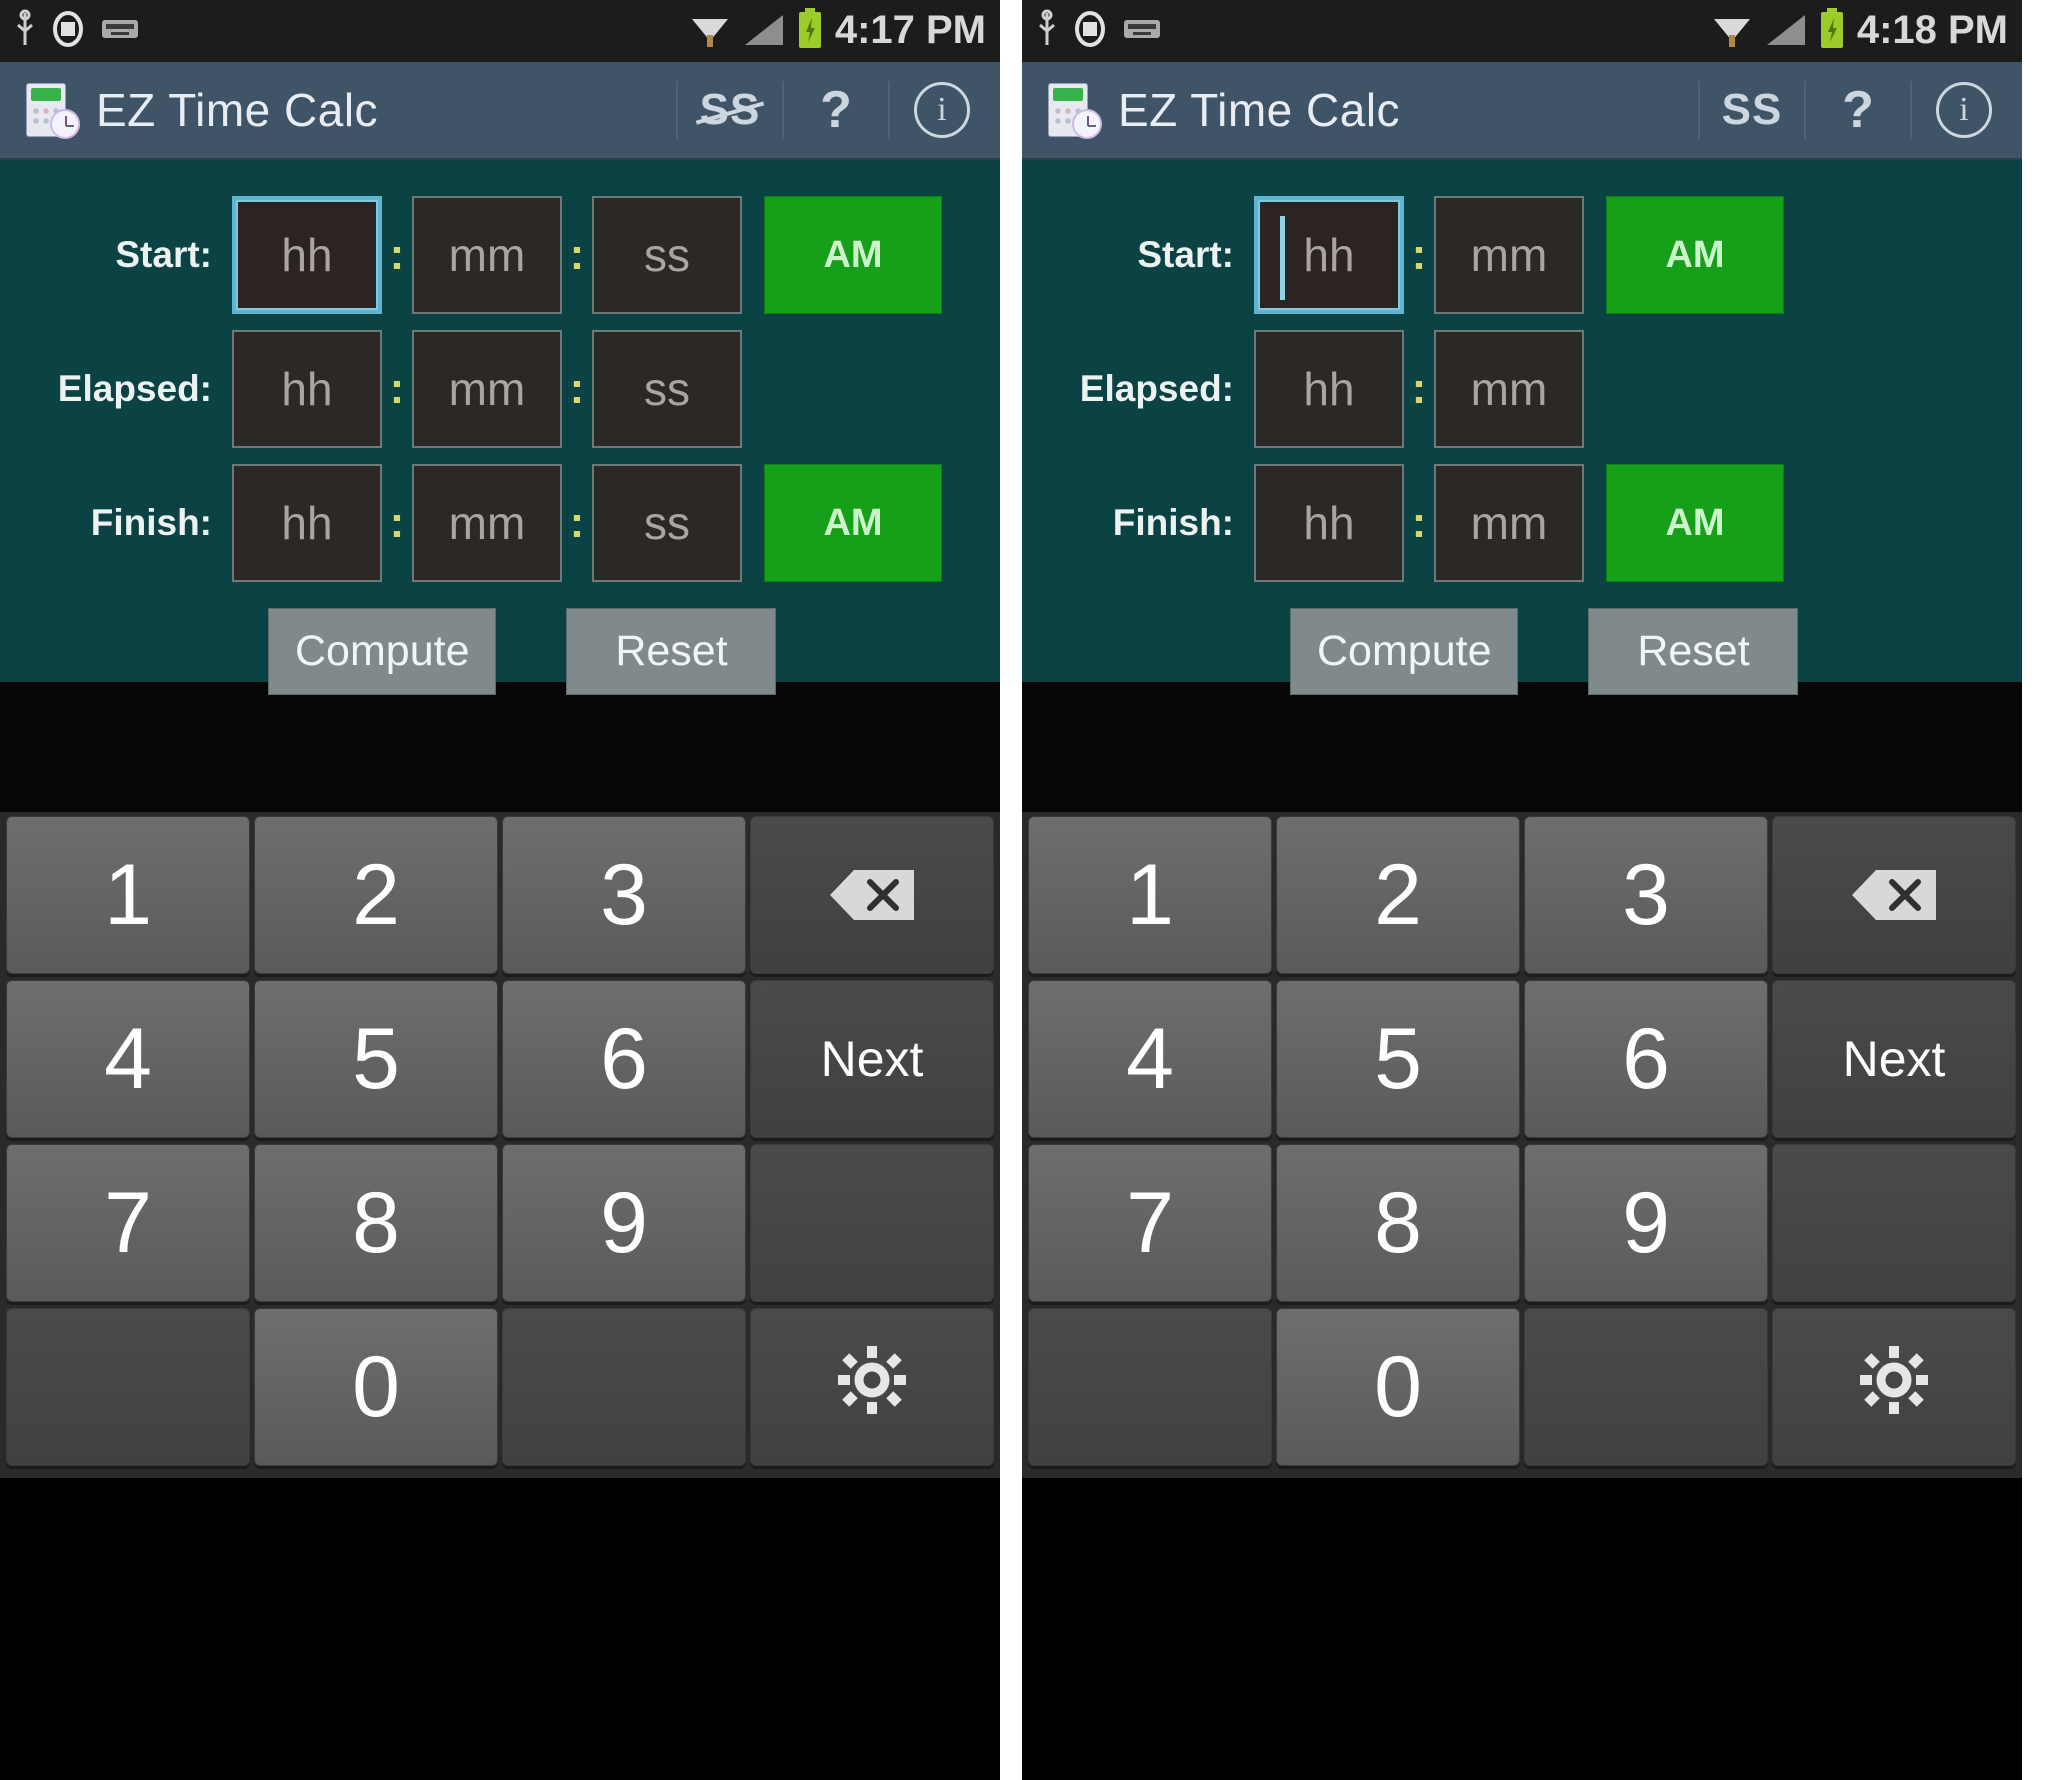 This screenshot has height=1780, width=2048. I want to click on row-label-finish: Finish:, so click(1173, 522).